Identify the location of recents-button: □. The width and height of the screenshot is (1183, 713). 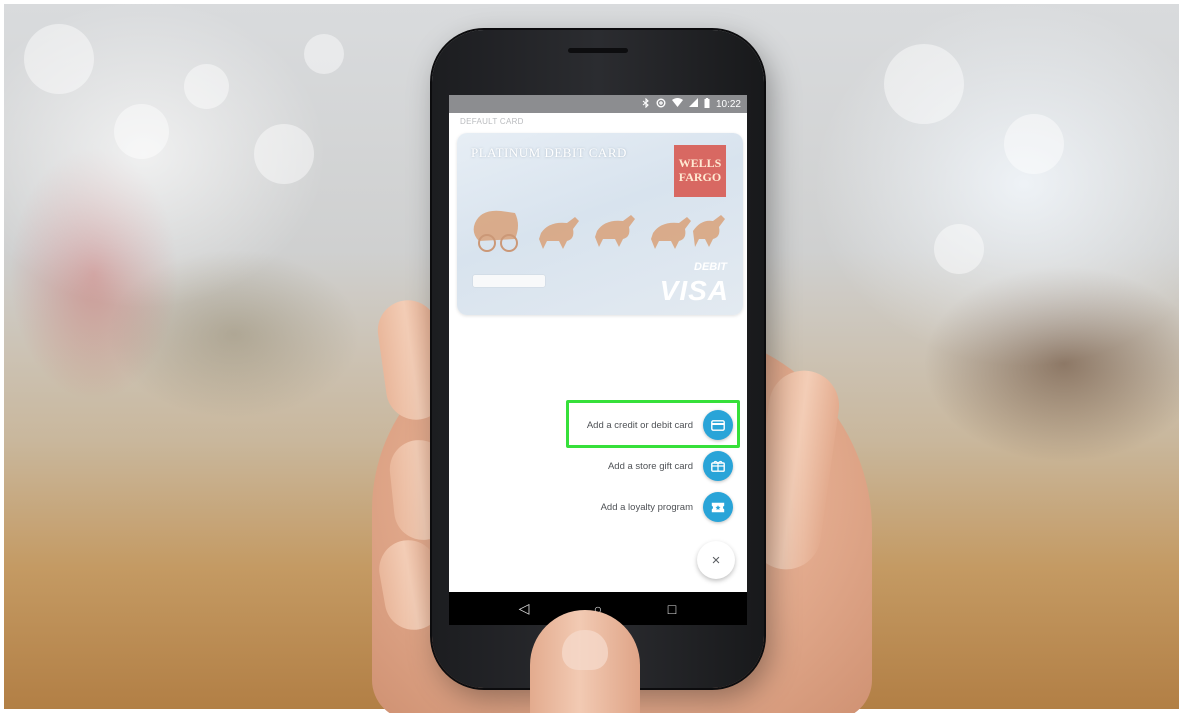
(672, 609).